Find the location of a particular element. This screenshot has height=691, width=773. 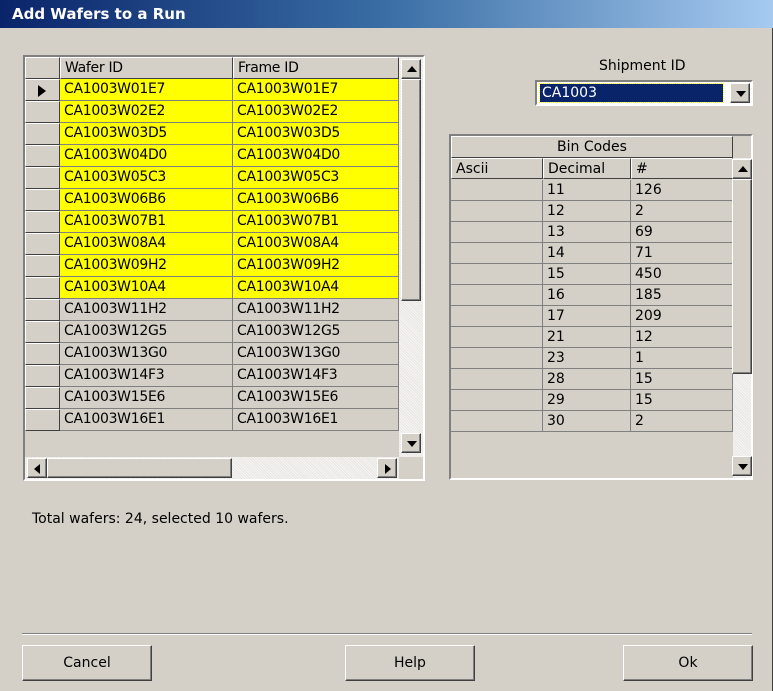

bin-code-row: 14 71 is located at coordinates (592, 253).